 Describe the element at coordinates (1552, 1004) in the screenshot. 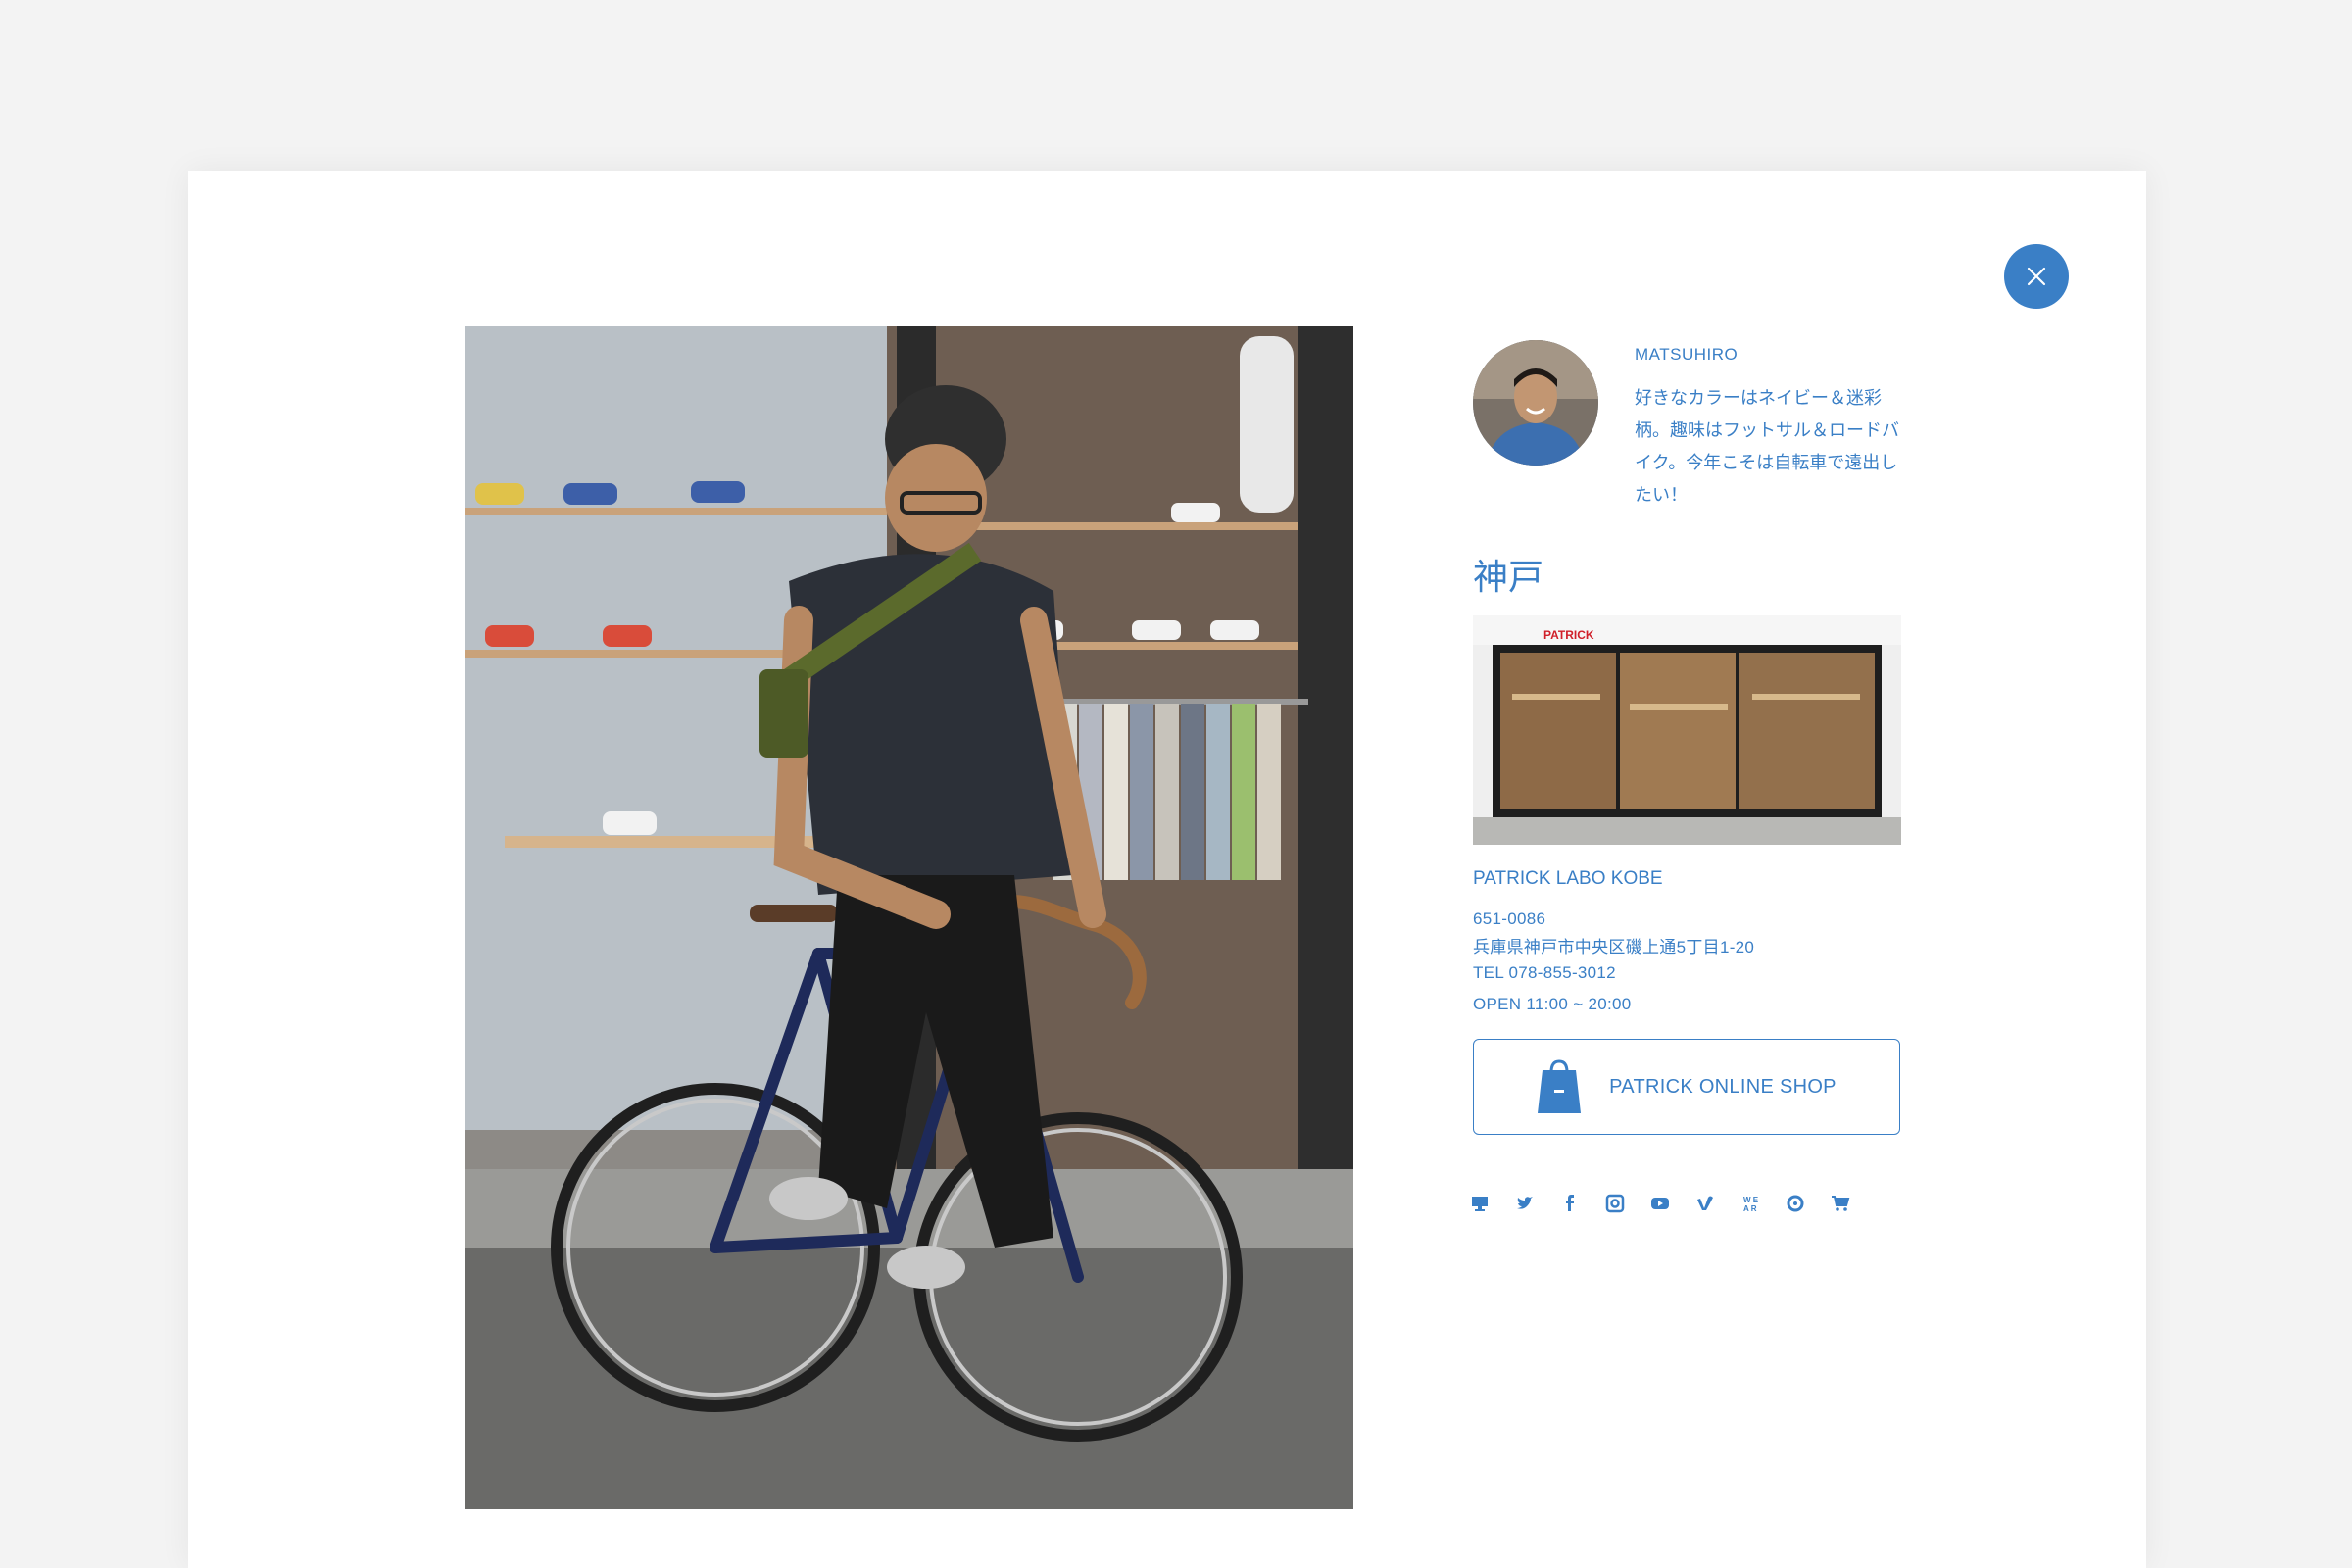

I see `store-hours: OPEN 11:00 ~ 20:00` at that location.